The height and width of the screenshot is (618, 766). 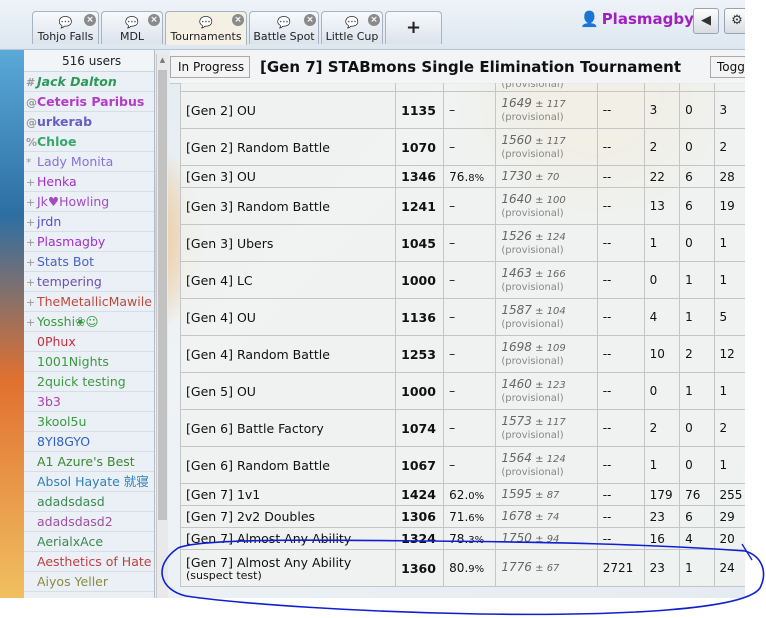 What do you see at coordinates (288, 317) in the screenshot?
I see `format-cell: [Gen 4] OU` at bounding box center [288, 317].